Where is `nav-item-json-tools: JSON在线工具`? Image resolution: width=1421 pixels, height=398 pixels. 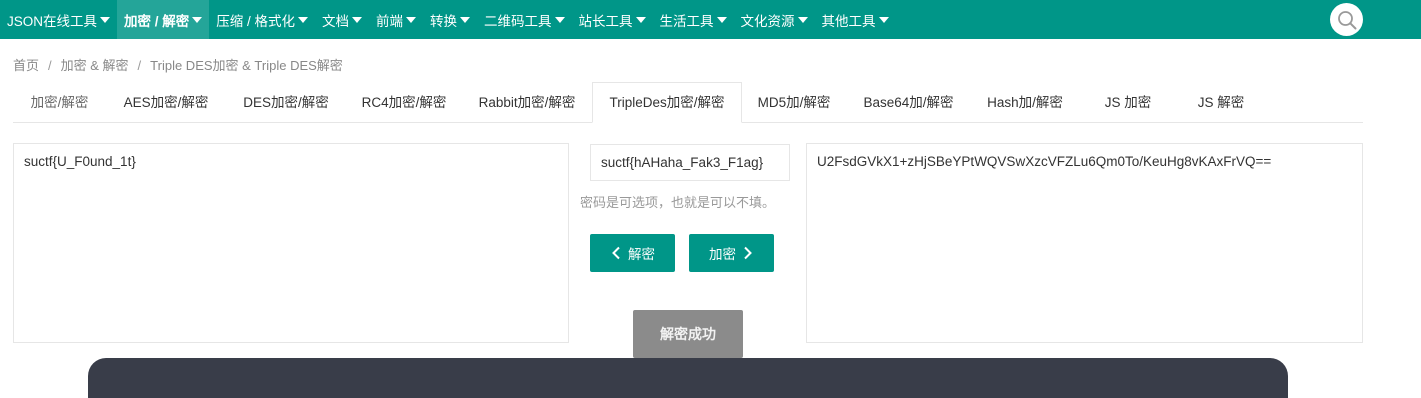 nav-item-json-tools: JSON在线工具 is located at coordinates (58, 19).